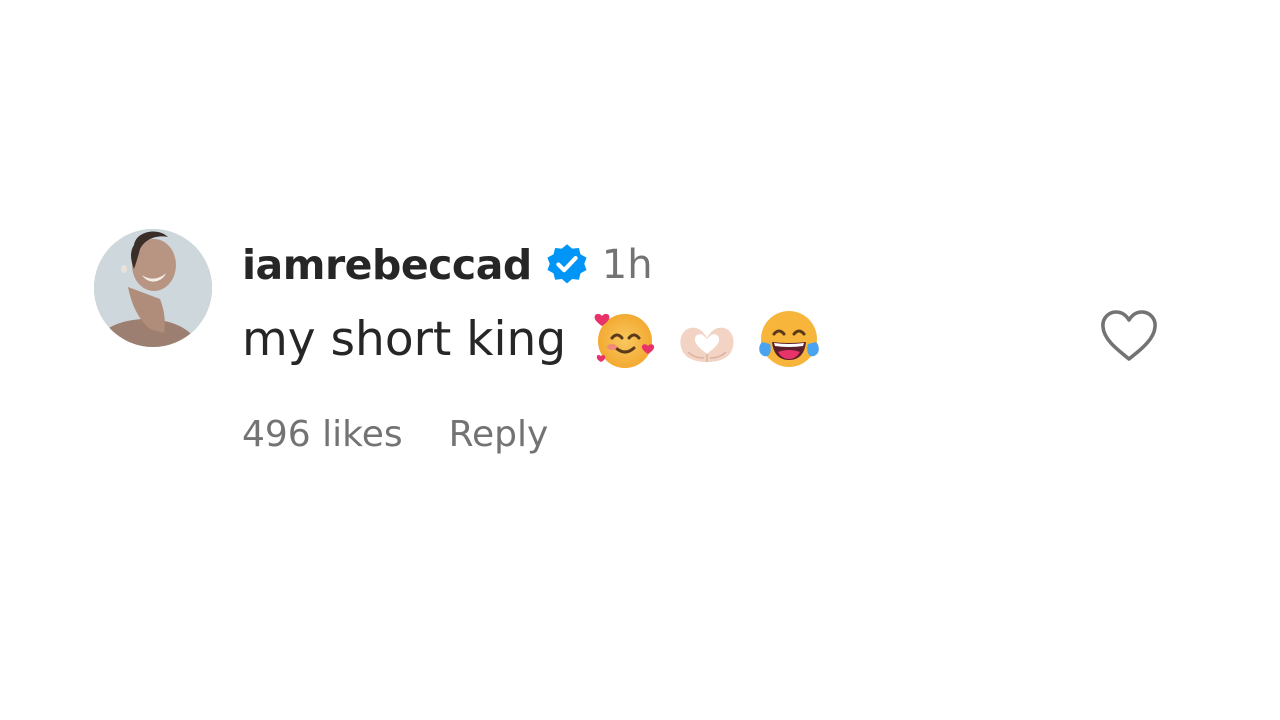  I want to click on verified-badge-icon, so click(567, 265).